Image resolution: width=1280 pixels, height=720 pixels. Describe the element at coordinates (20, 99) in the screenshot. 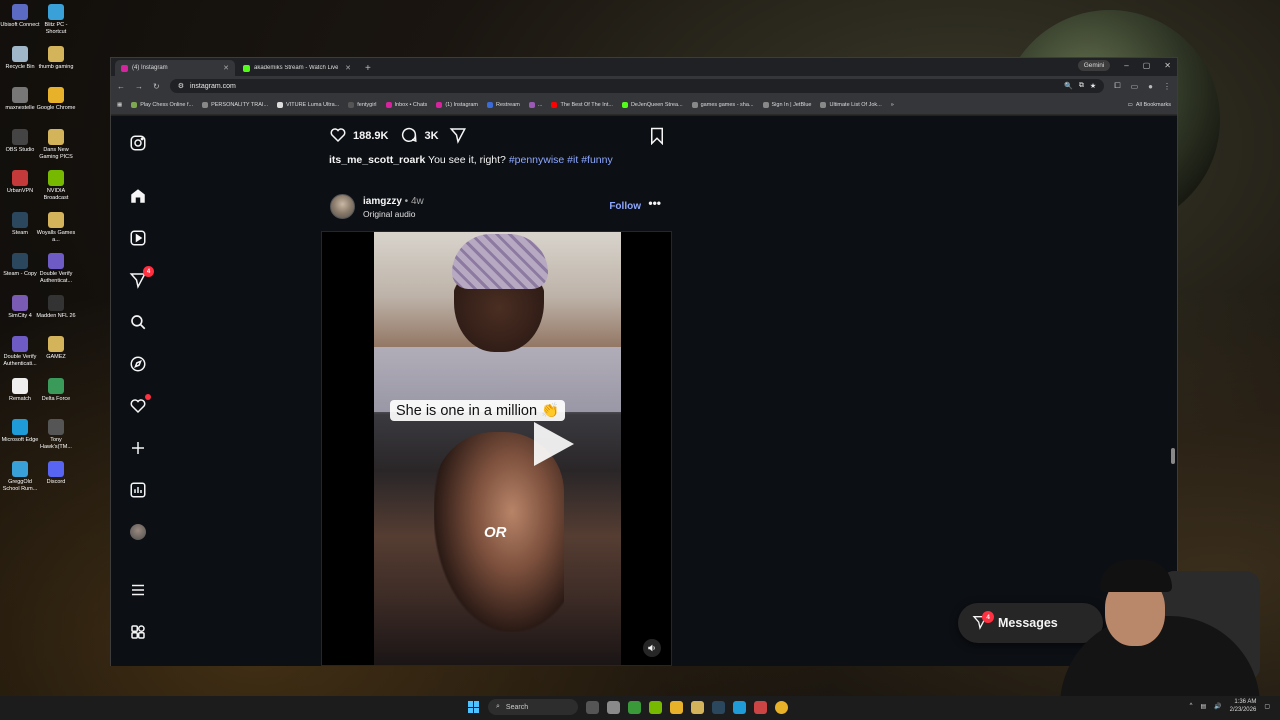

I see `desktop-icon: maxnestelle` at that location.